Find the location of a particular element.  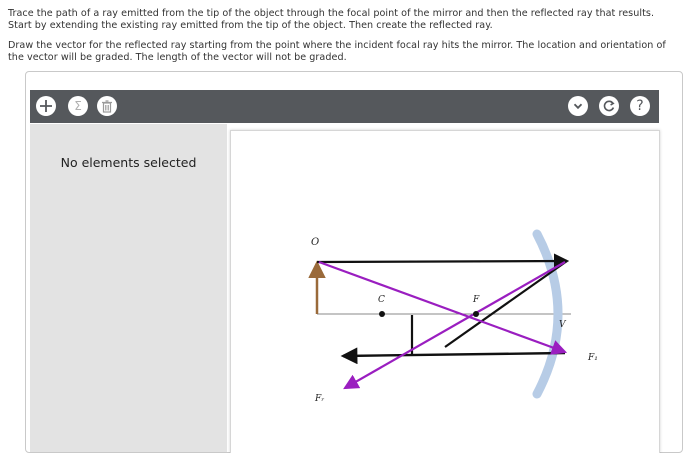

reset-icon is located at coordinates (609, 106).